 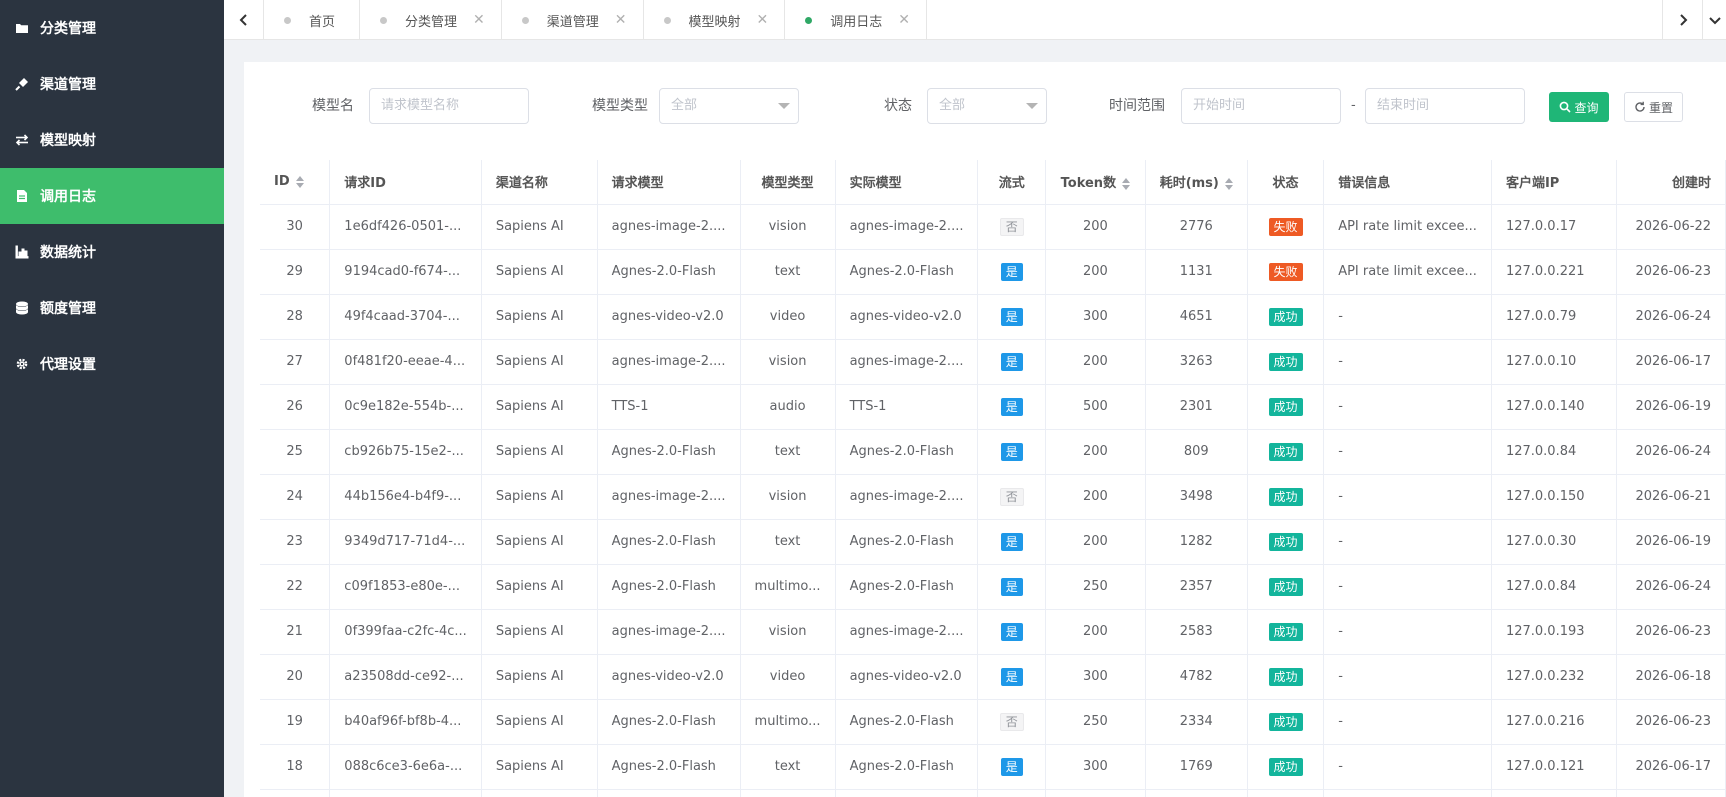 I want to click on sidebar-item-3: 调用日志, so click(x=112, y=196).